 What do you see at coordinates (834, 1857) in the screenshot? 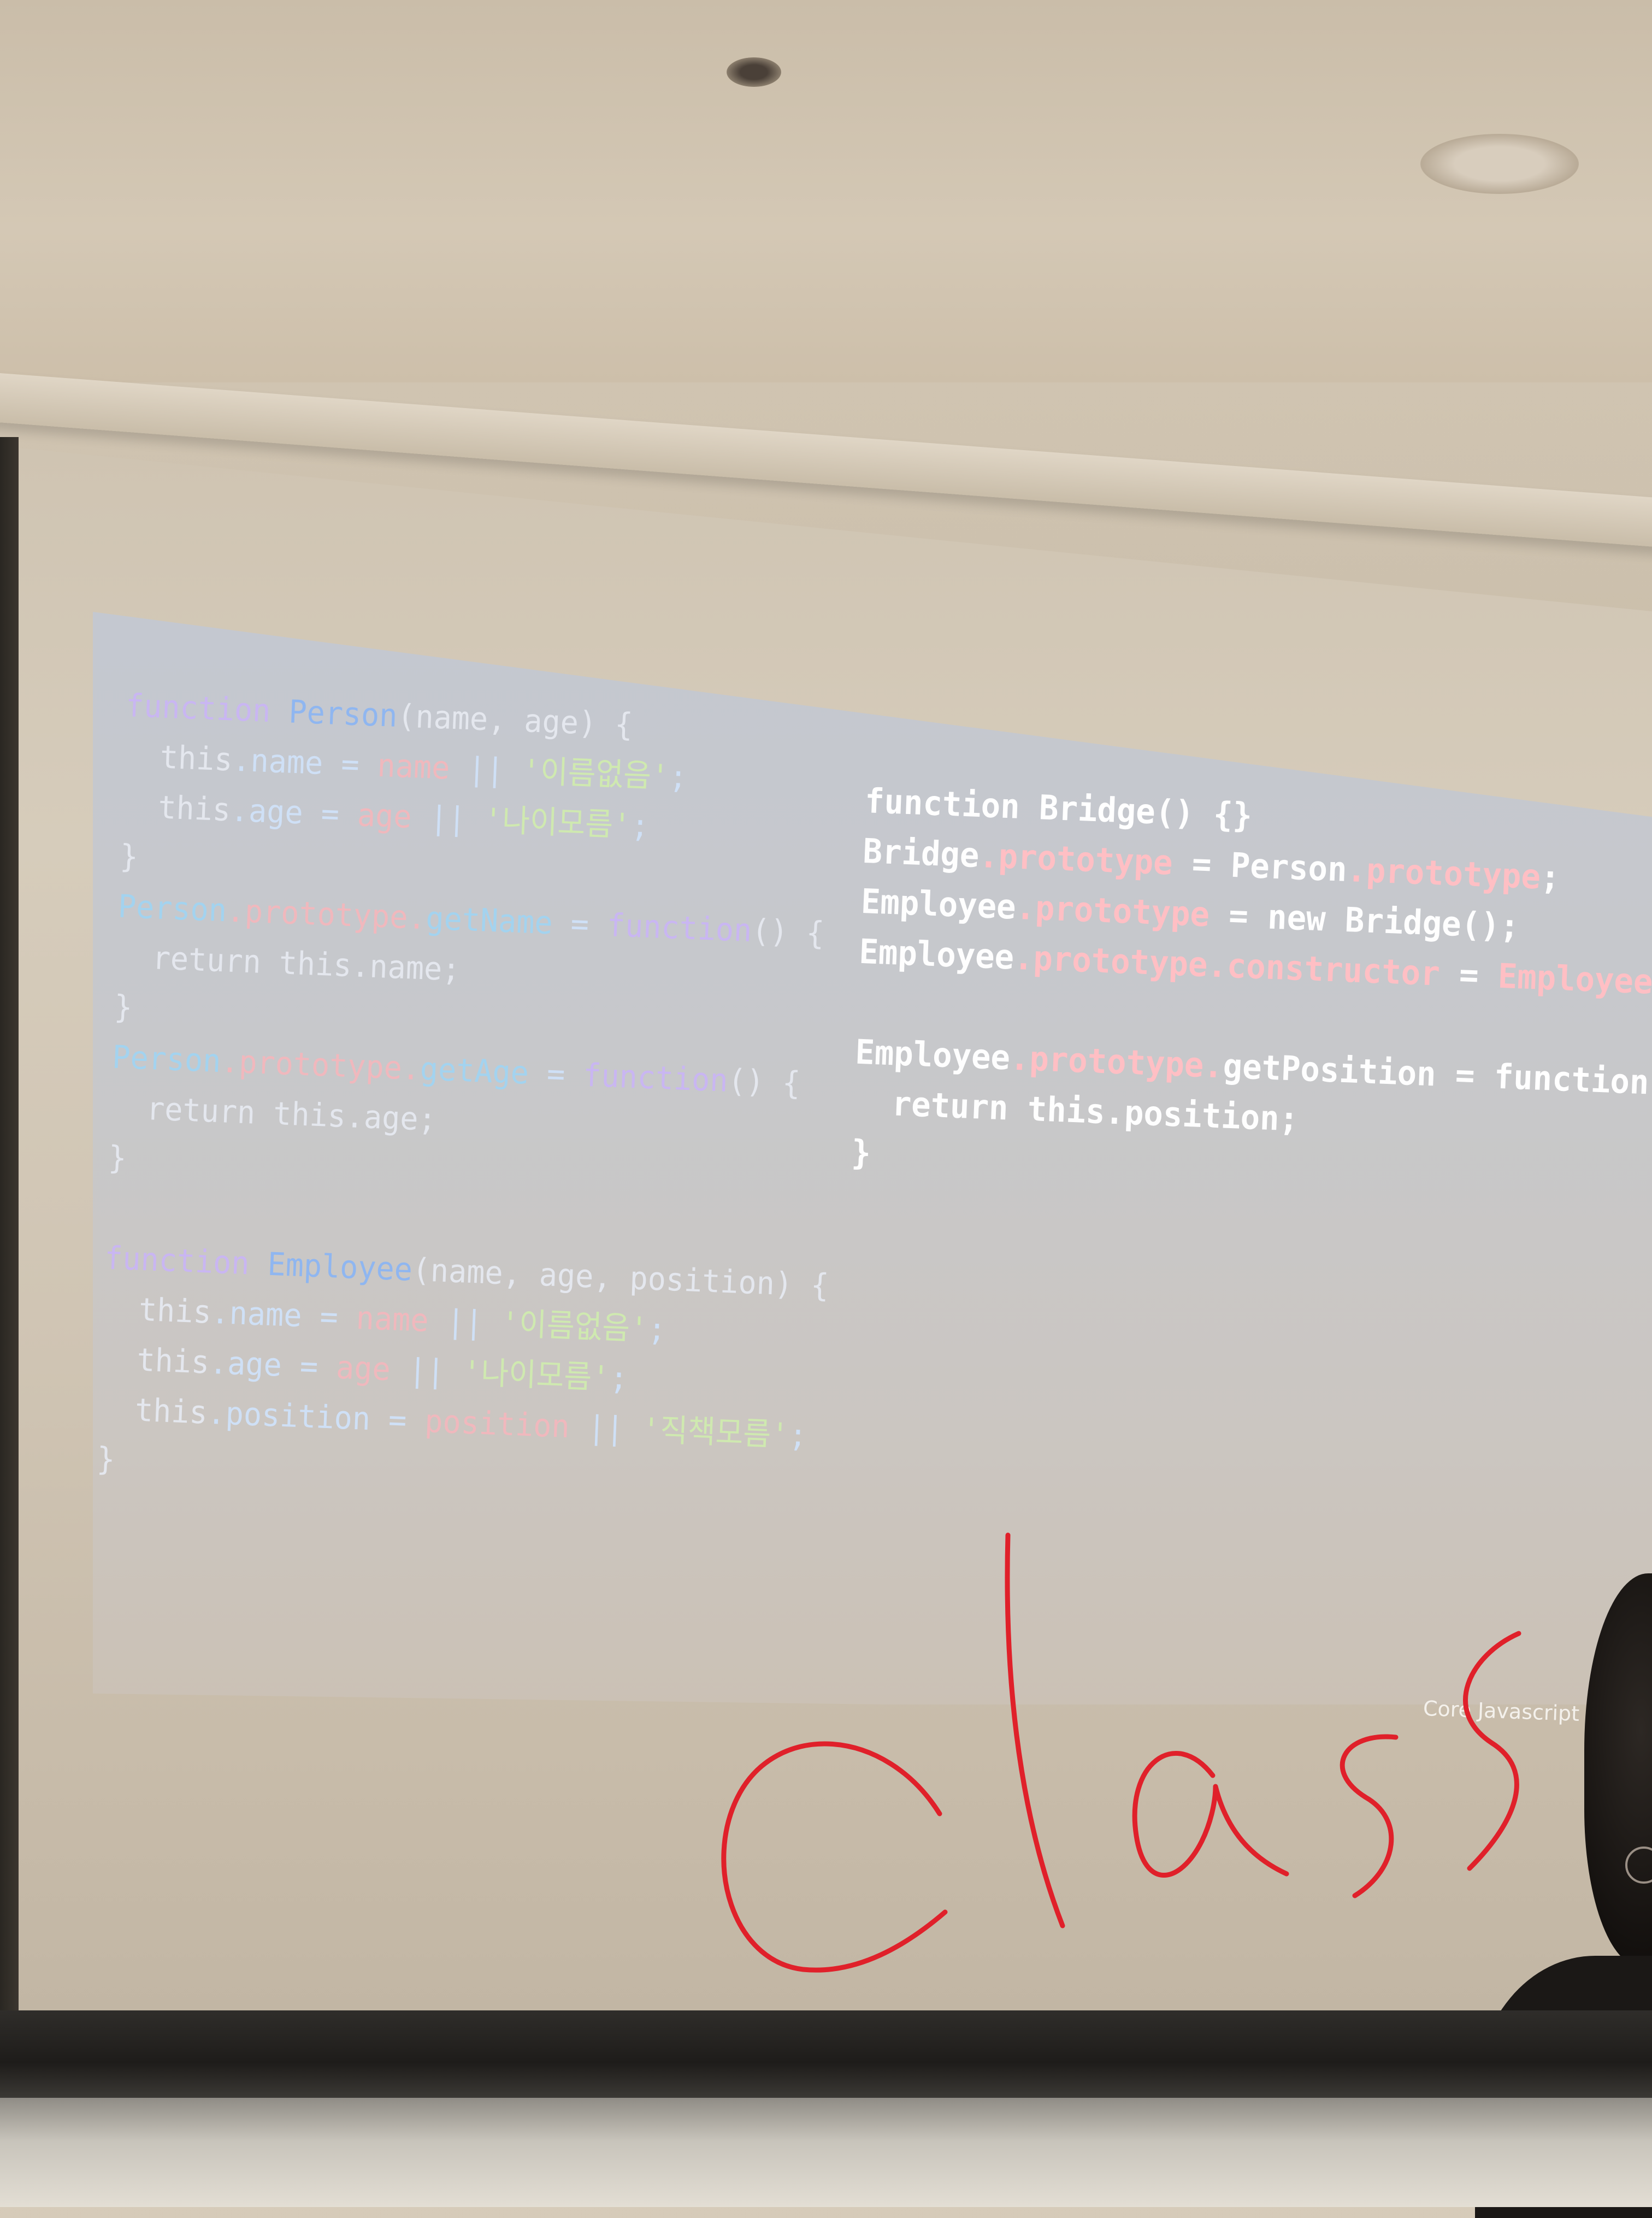
I see `handwritten-letter-c` at bounding box center [834, 1857].